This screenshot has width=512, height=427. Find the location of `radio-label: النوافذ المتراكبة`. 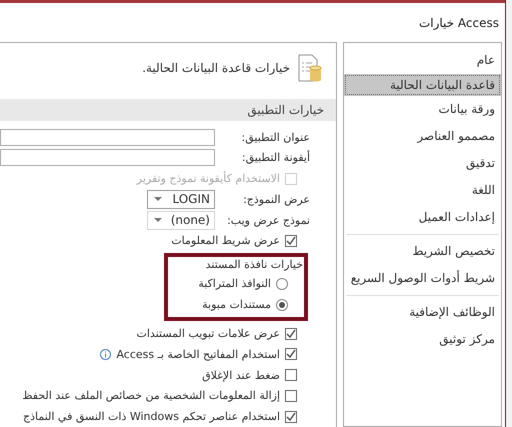

radio-label: النوافذ المتراكبة is located at coordinates (234, 283).